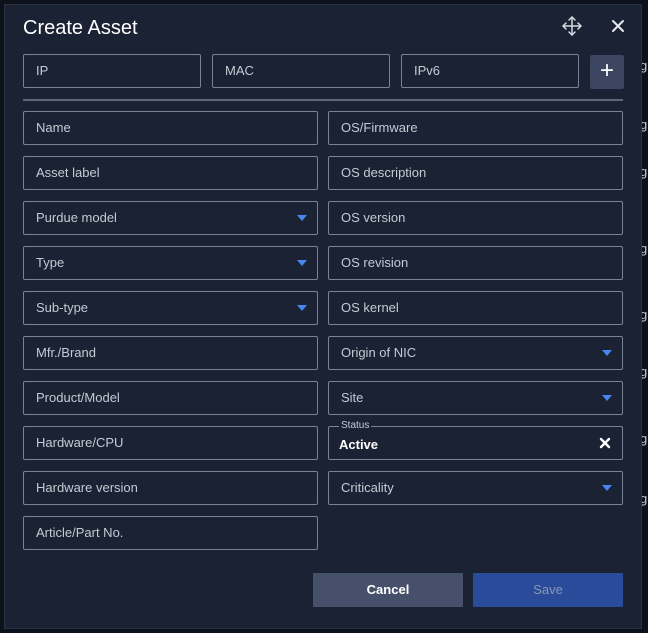 Image resolution: width=648 pixels, height=633 pixels. I want to click on ip-input: IP, so click(112, 71).